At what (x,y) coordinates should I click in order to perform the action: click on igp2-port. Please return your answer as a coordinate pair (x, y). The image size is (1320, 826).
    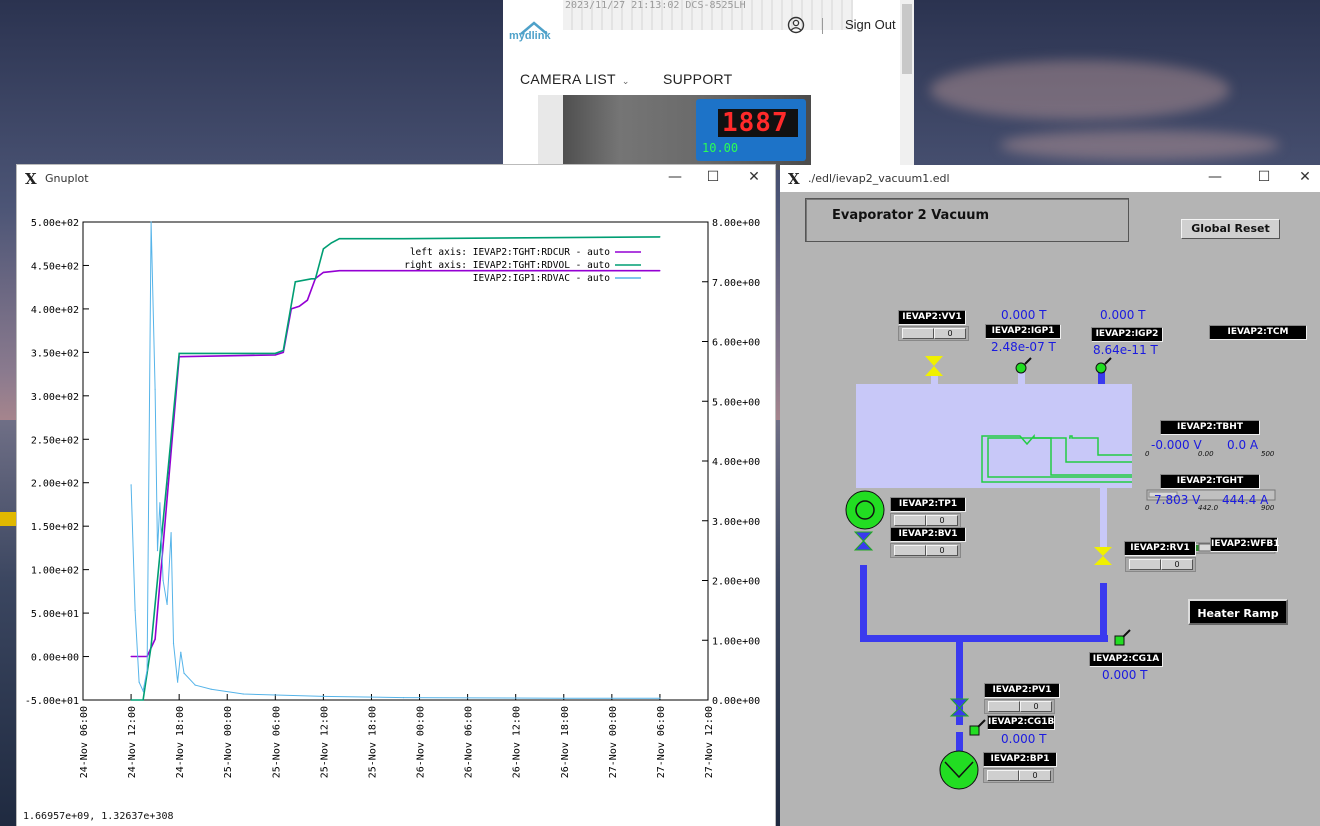
    Looking at the image, I should click on (1101, 378).